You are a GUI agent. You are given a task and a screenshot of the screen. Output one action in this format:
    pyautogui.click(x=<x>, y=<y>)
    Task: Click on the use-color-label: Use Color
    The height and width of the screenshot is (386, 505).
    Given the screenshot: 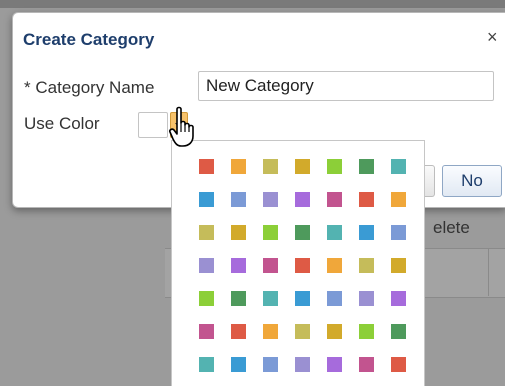 What is the action you would take?
    pyautogui.click(x=62, y=123)
    